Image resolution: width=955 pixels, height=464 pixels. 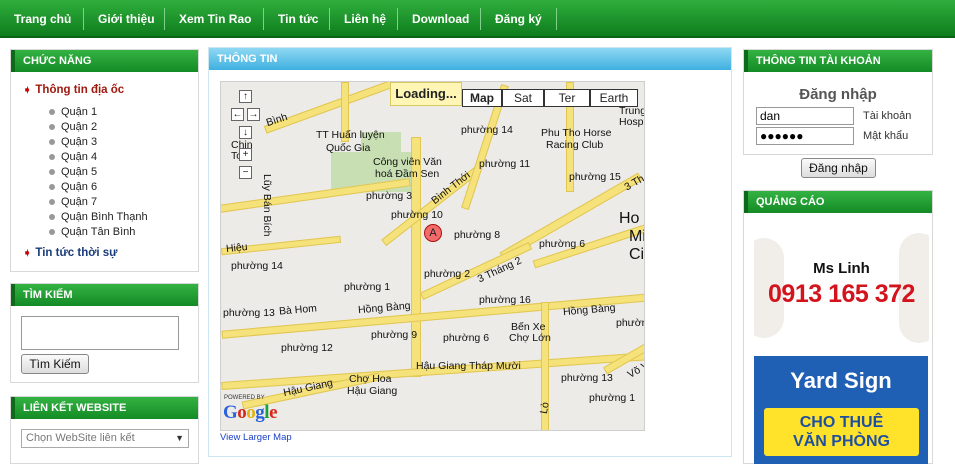 I want to click on nav-download: Download, so click(x=440, y=19).